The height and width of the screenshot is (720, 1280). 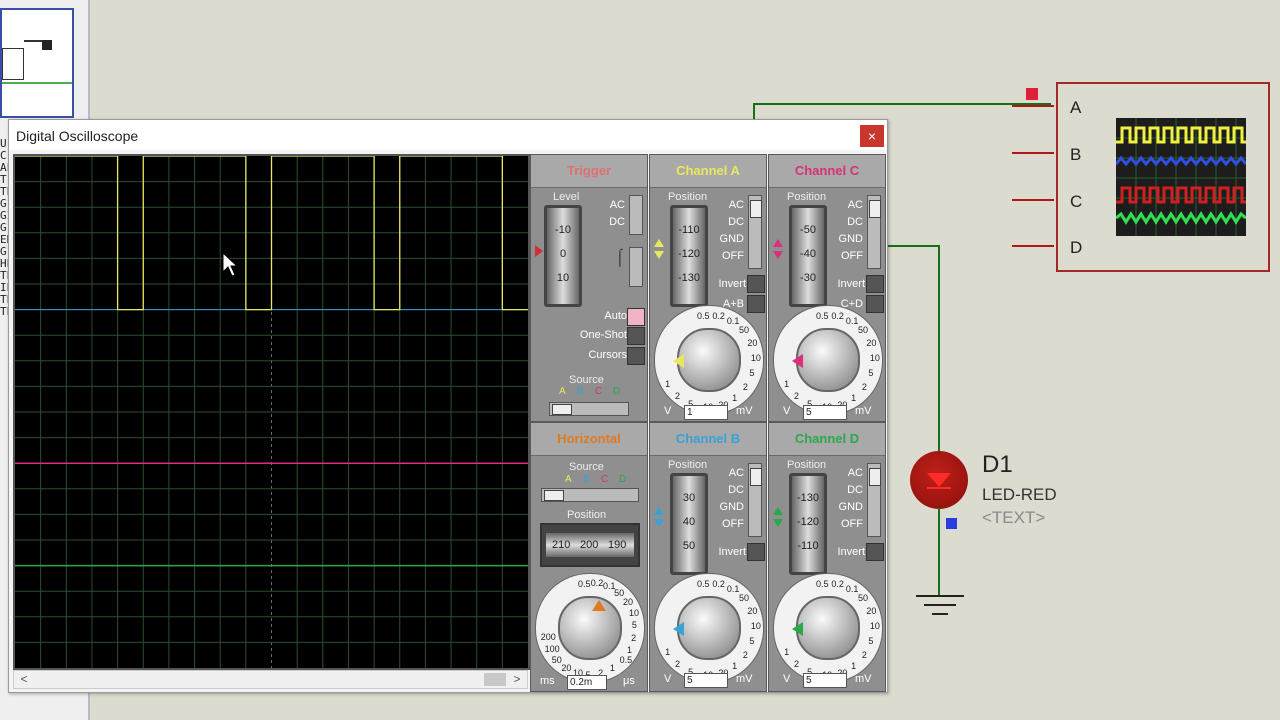 I want to click on scroll-thumb, so click(x=495, y=679).